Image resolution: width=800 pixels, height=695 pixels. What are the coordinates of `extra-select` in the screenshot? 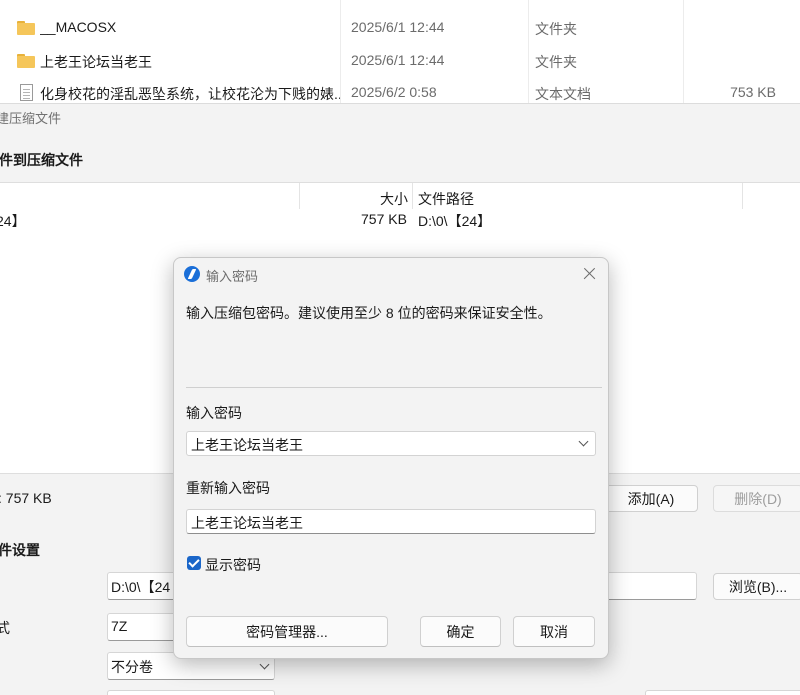 It's located at (191, 692).